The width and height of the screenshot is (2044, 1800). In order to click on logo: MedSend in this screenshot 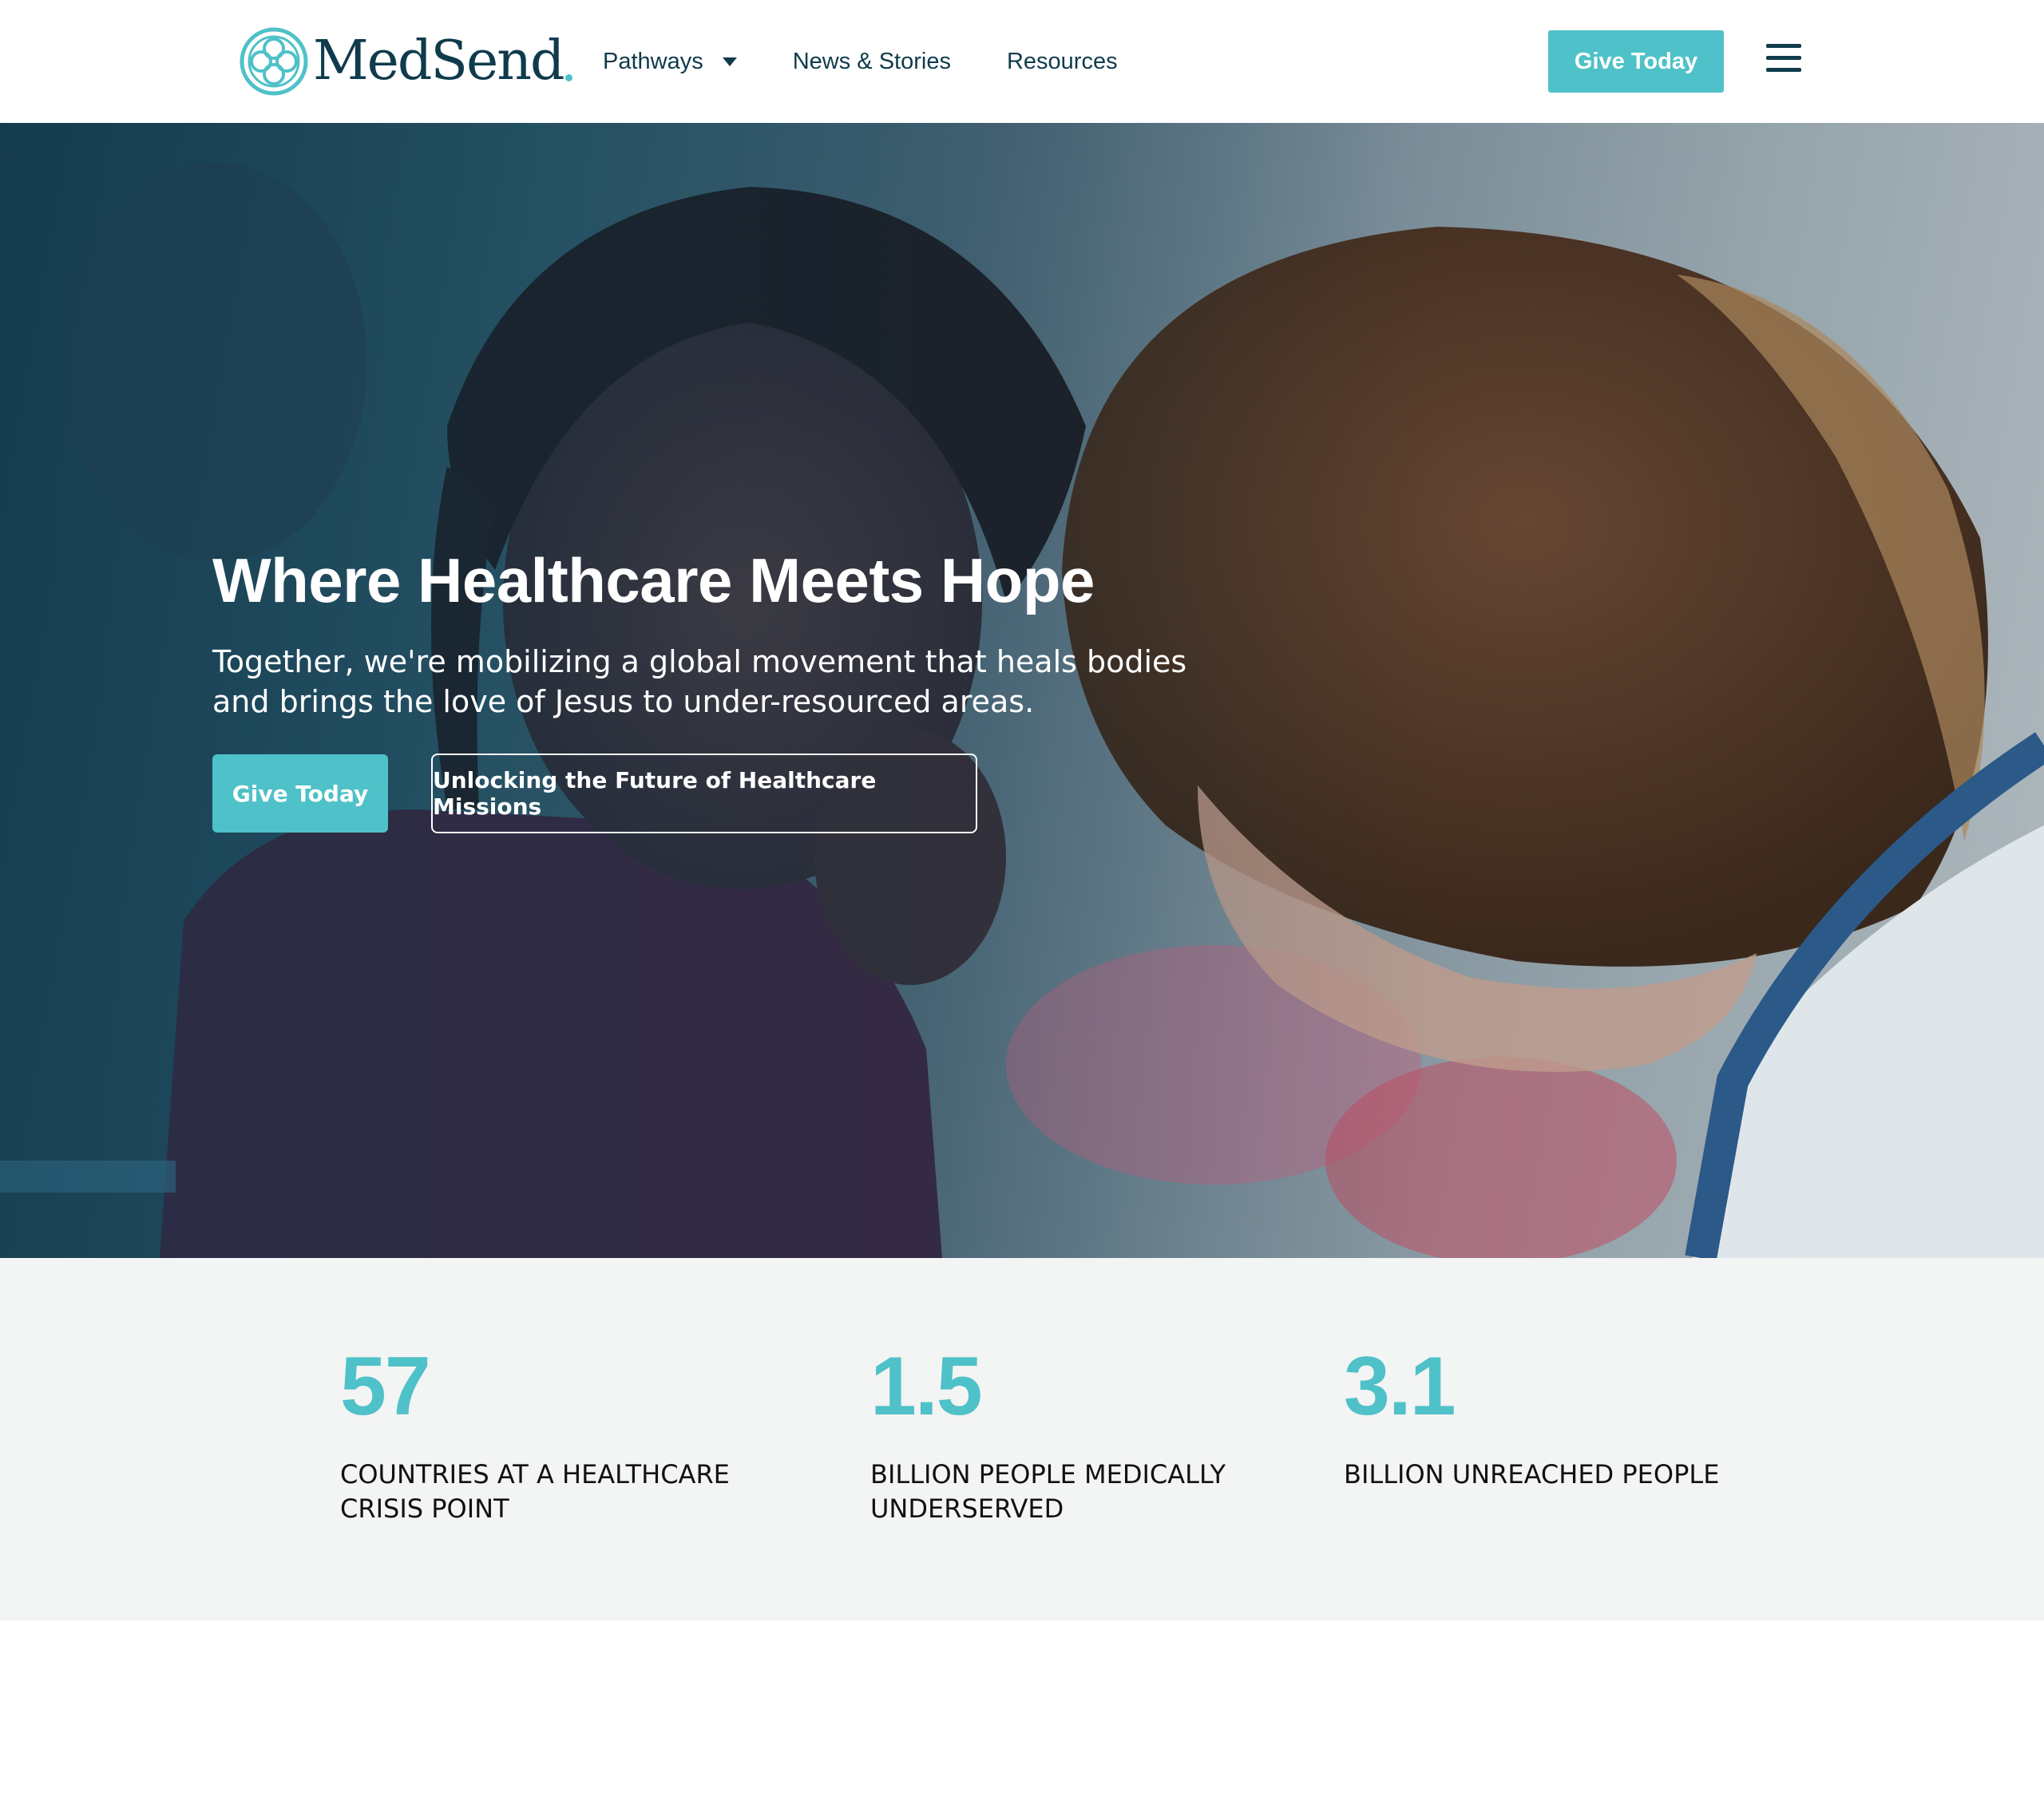, I will do `click(406, 61)`.